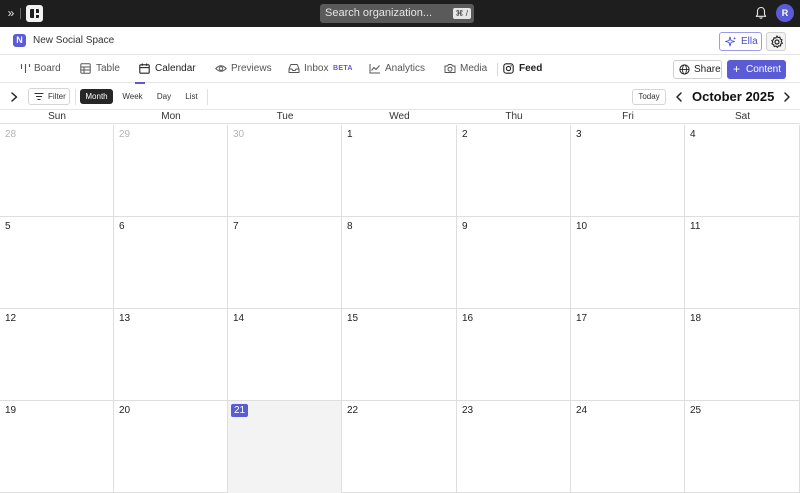 Image resolution: width=800 pixels, height=493 pixels. What do you see at coordinates (240, 410) in the screenshot?
I see `day-number: 21` at bounding box center [240, 410].